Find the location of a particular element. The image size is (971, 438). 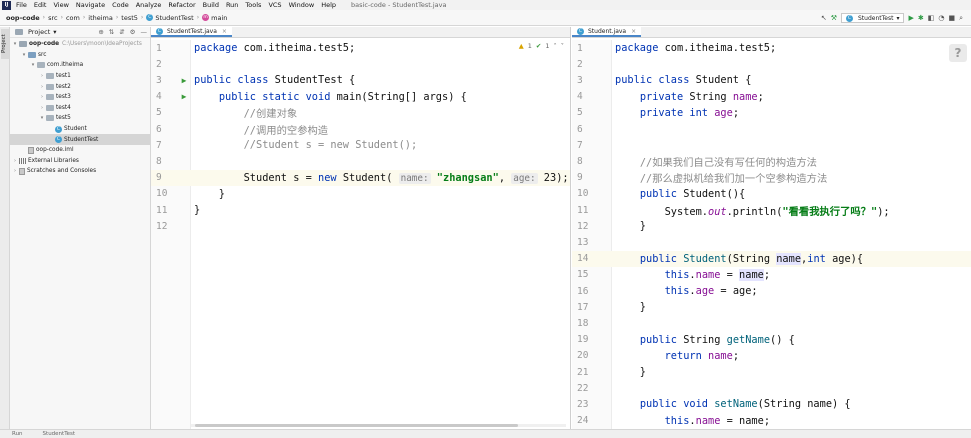

menu-item: Edit is located at coordinates (40, 5).